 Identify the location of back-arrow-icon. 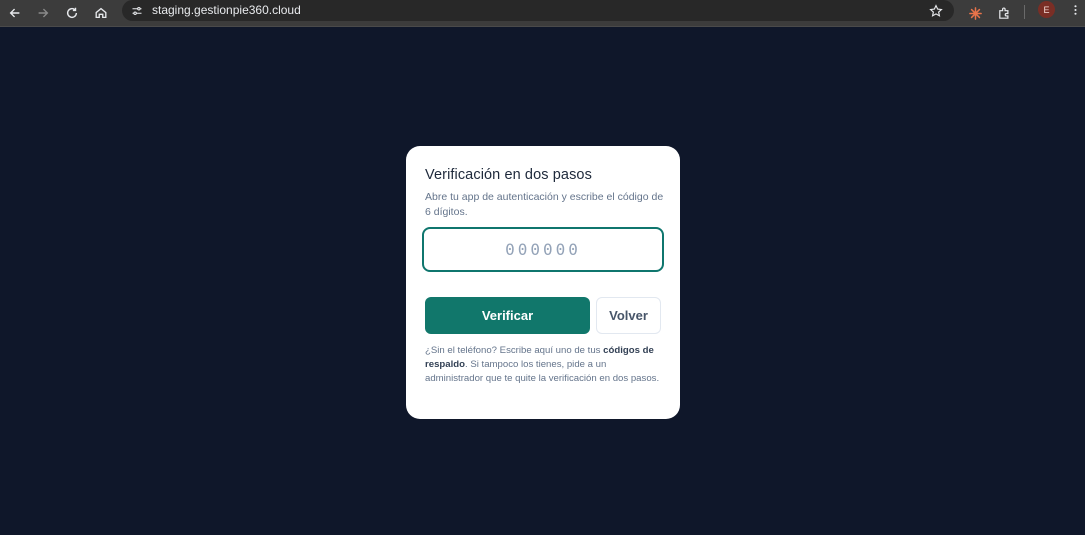
(15, 13).